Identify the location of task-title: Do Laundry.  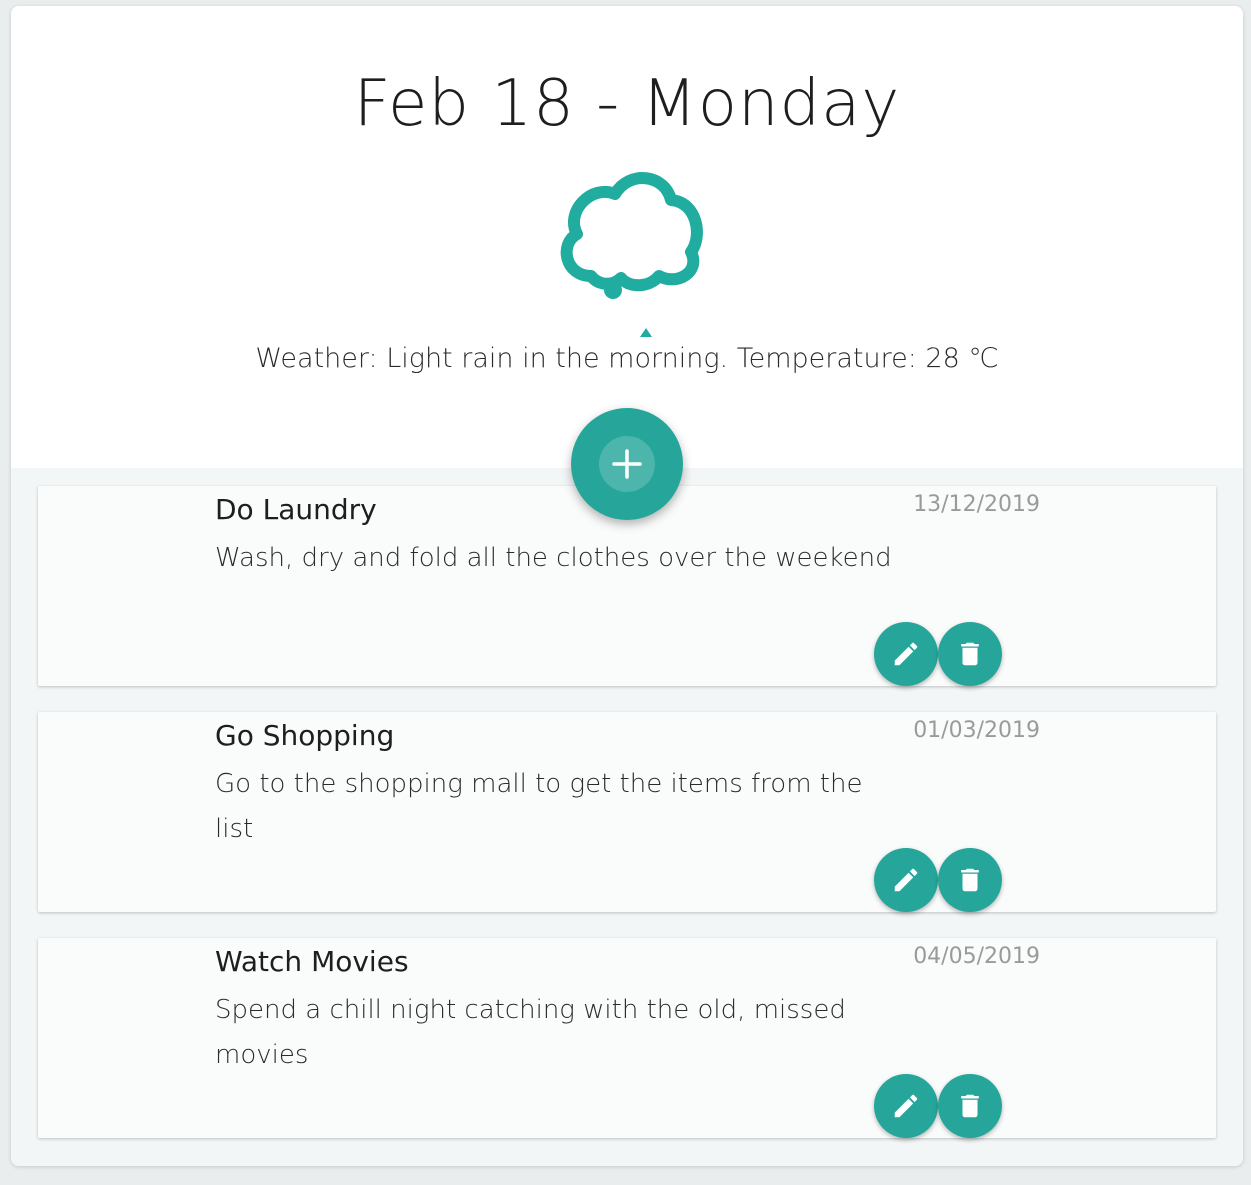
(296, 509).